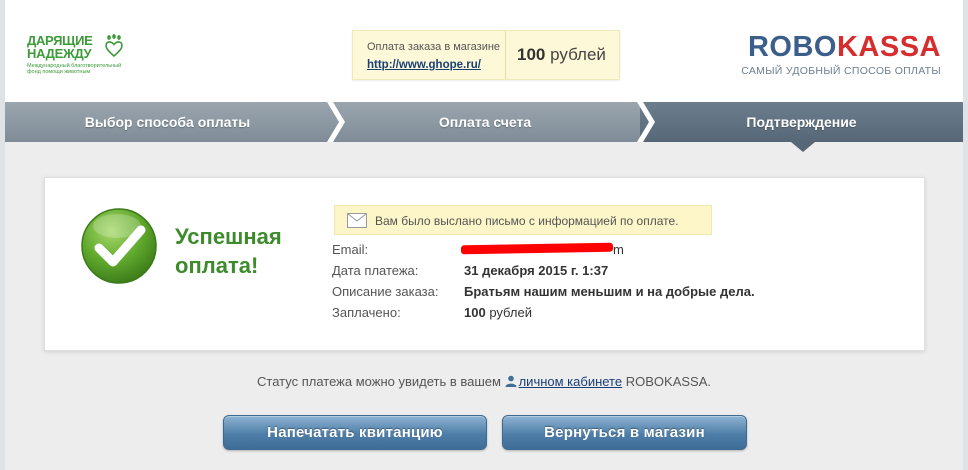  What do you see at coordinates (531, 54) in the screenshot?
I see `order-amount-value: 100` at bounding box center [531, 54].